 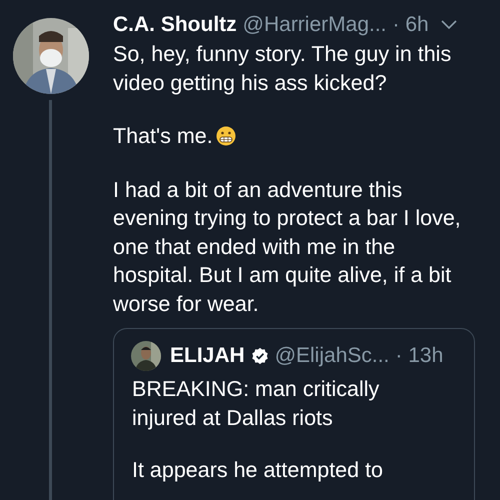 What do you see at coordinates (448, 25) in the screenshot?
I see `chevron-down-icon` at bounding box center [448, 25].